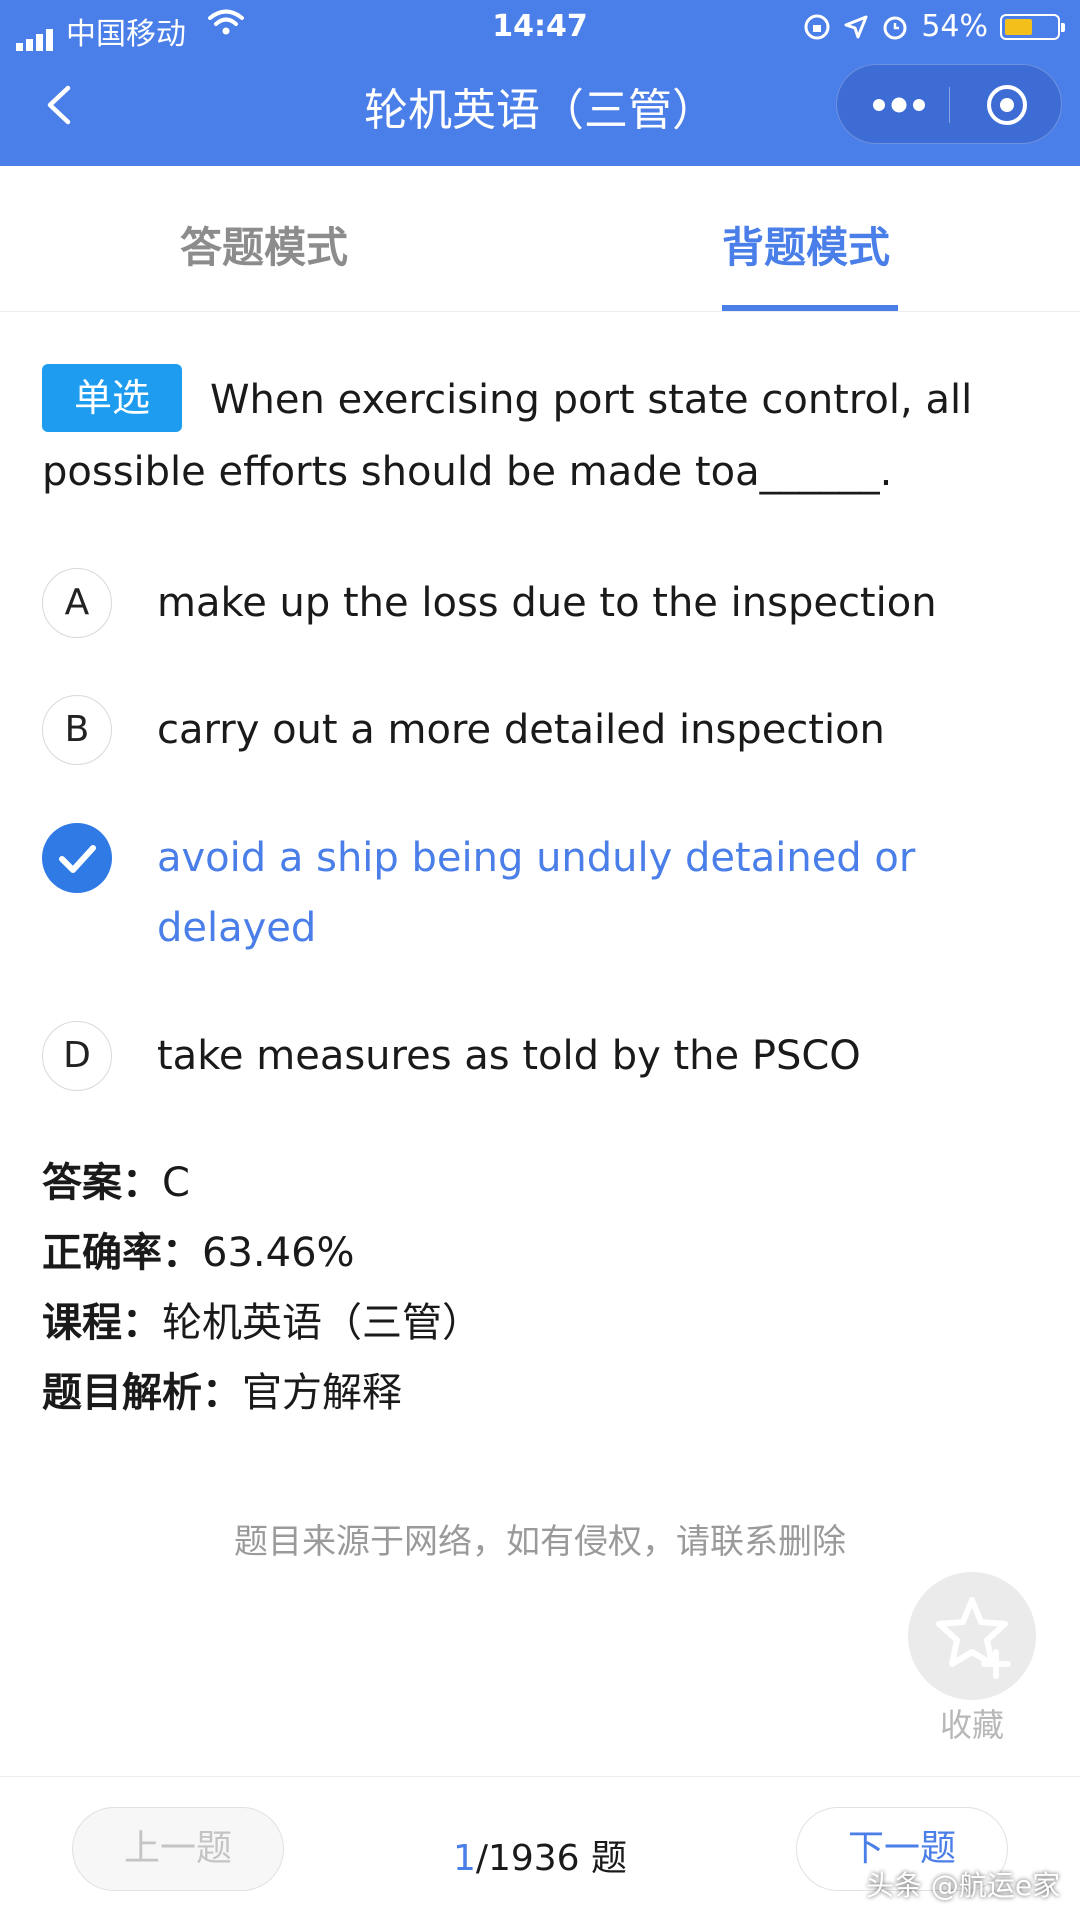  What do you see at coordinates (77, 603) in the screenshot?
I see `option-letter: A` at bounding box center [77, 603].